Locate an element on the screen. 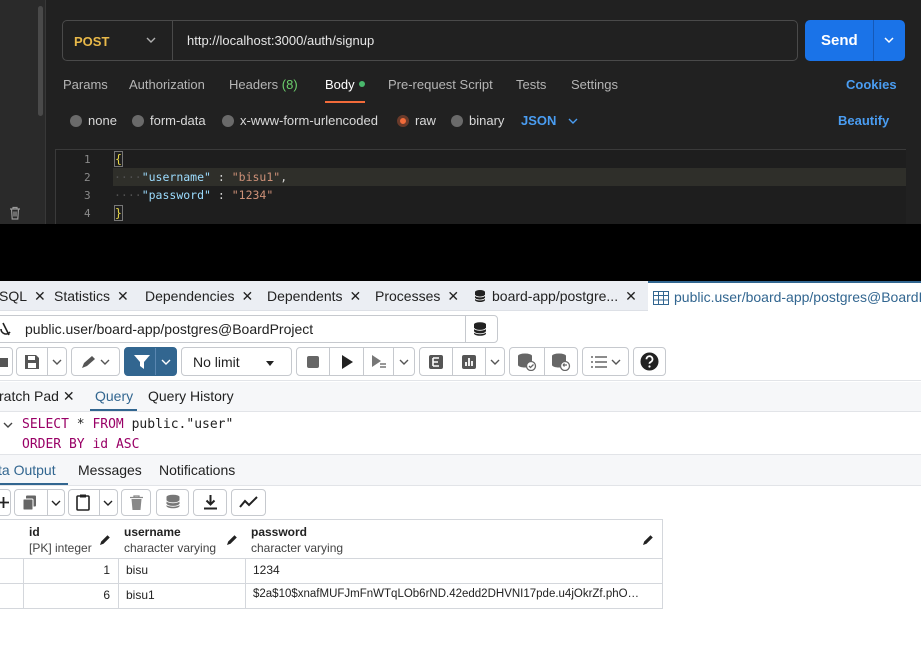 This screenshot has width=921, height=648. radio-none: none is located at coordinates (93, 120).